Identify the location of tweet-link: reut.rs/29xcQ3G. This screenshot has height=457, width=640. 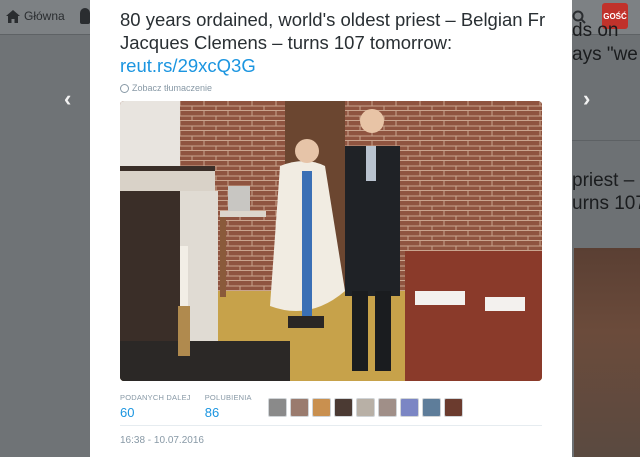
(188, 65).